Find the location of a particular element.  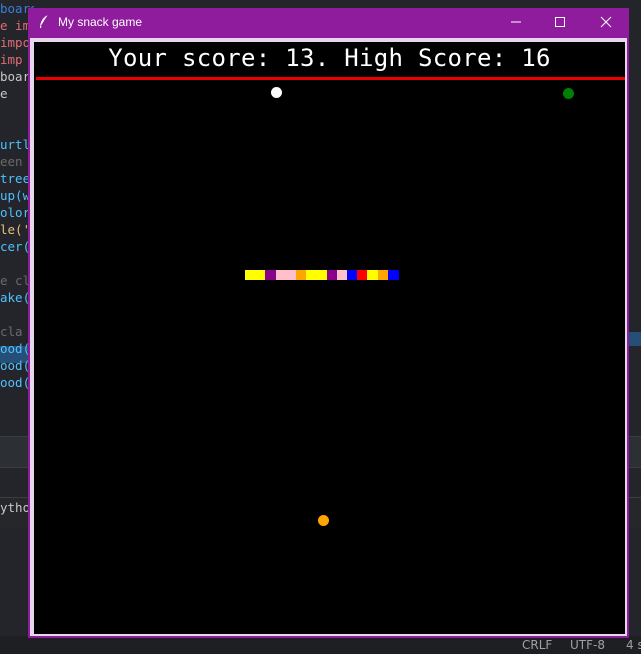

status-encoding: UTF-8 is located at coordinates (587, 645).